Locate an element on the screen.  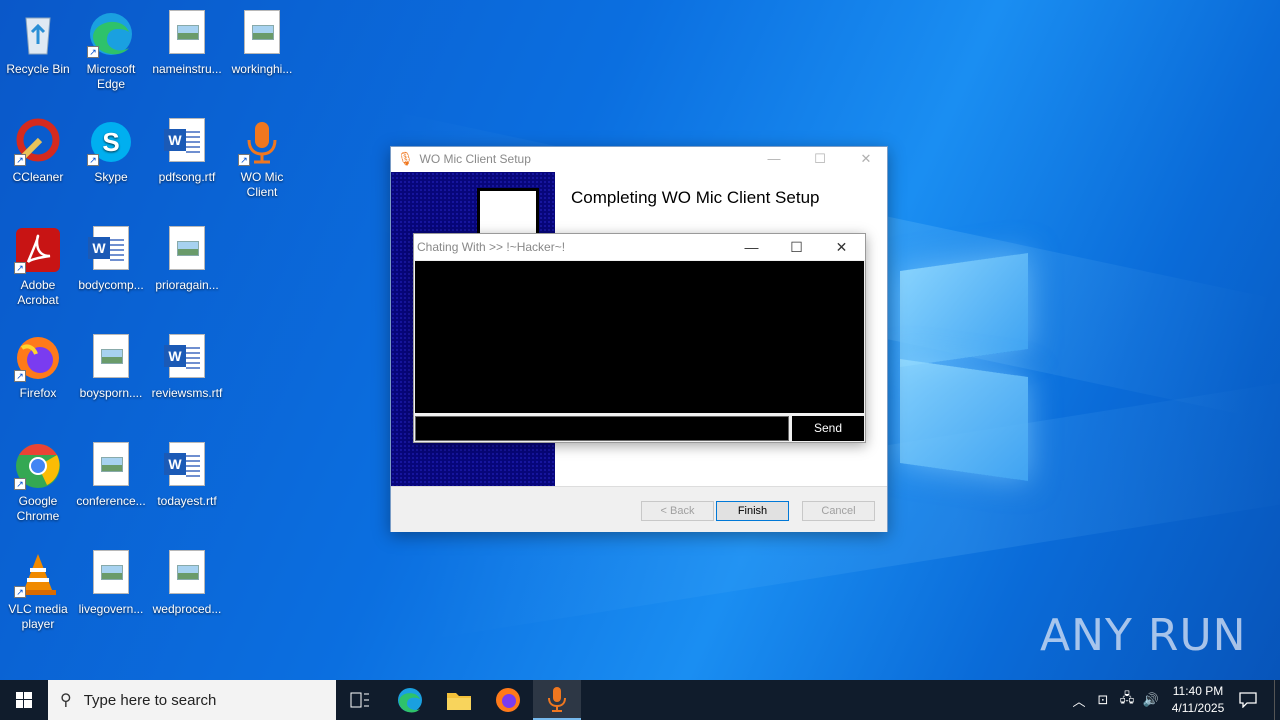
task-view-button is located at coordinates (360, 700).